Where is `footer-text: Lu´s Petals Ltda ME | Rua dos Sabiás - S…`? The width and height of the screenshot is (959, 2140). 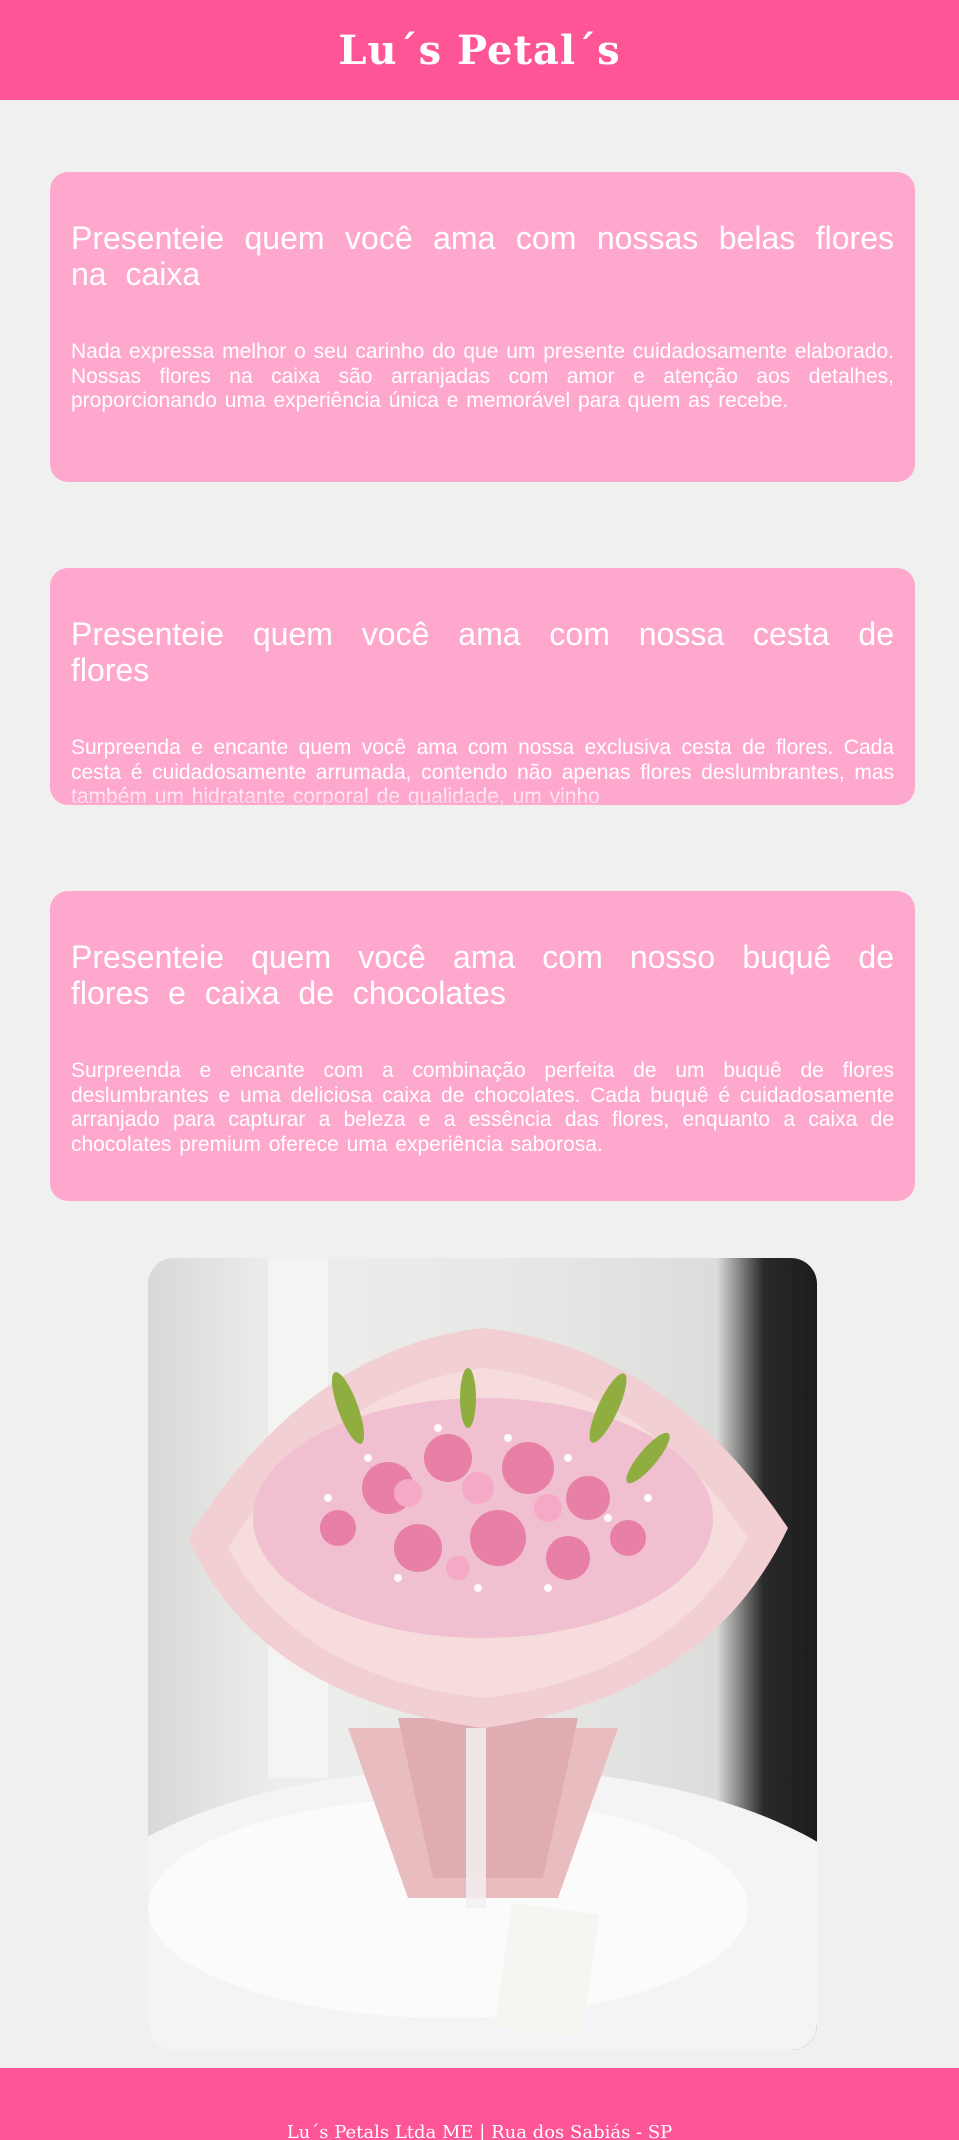
footer-text: Lu´s Petals Ltda ME | Rua dos Sabiás - S… is located at coordinates (479, 2131).